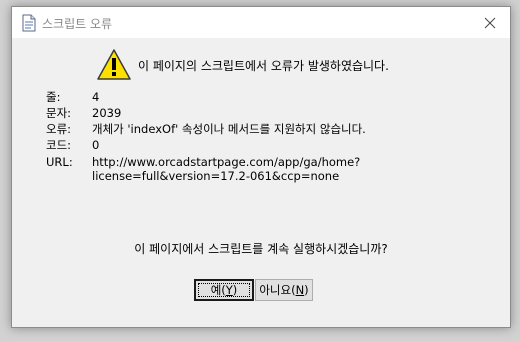  I want to click on document-icon, so click(29, 23).